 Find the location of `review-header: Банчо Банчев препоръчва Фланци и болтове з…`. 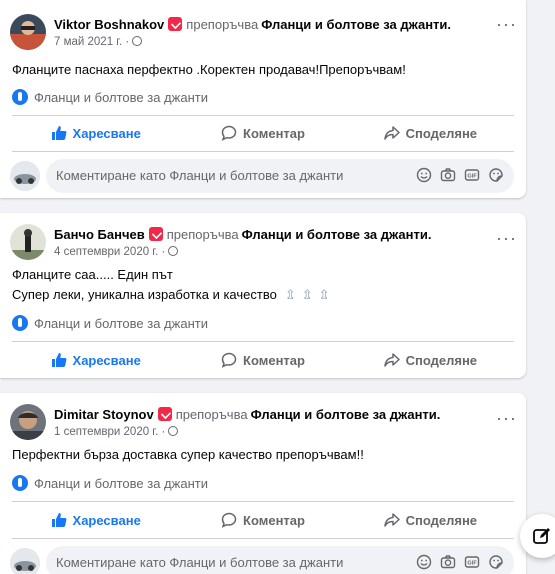

review-header: Банчо Банчев препоръчва Фланци и болтове з… is located at coordinates (263, 244).